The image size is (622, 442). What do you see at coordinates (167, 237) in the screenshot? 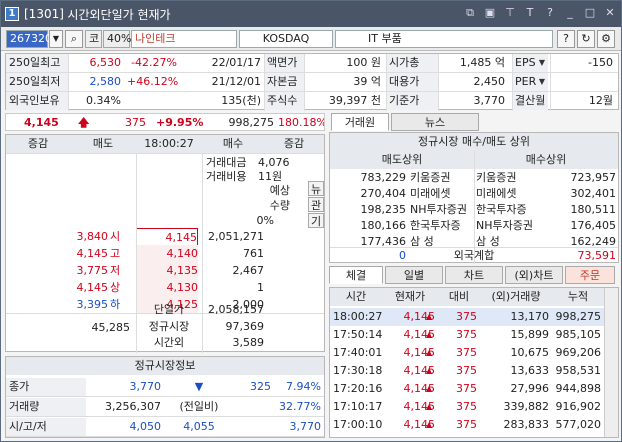
I see `ask-price: 4,145` at bounding box center [167, 237].